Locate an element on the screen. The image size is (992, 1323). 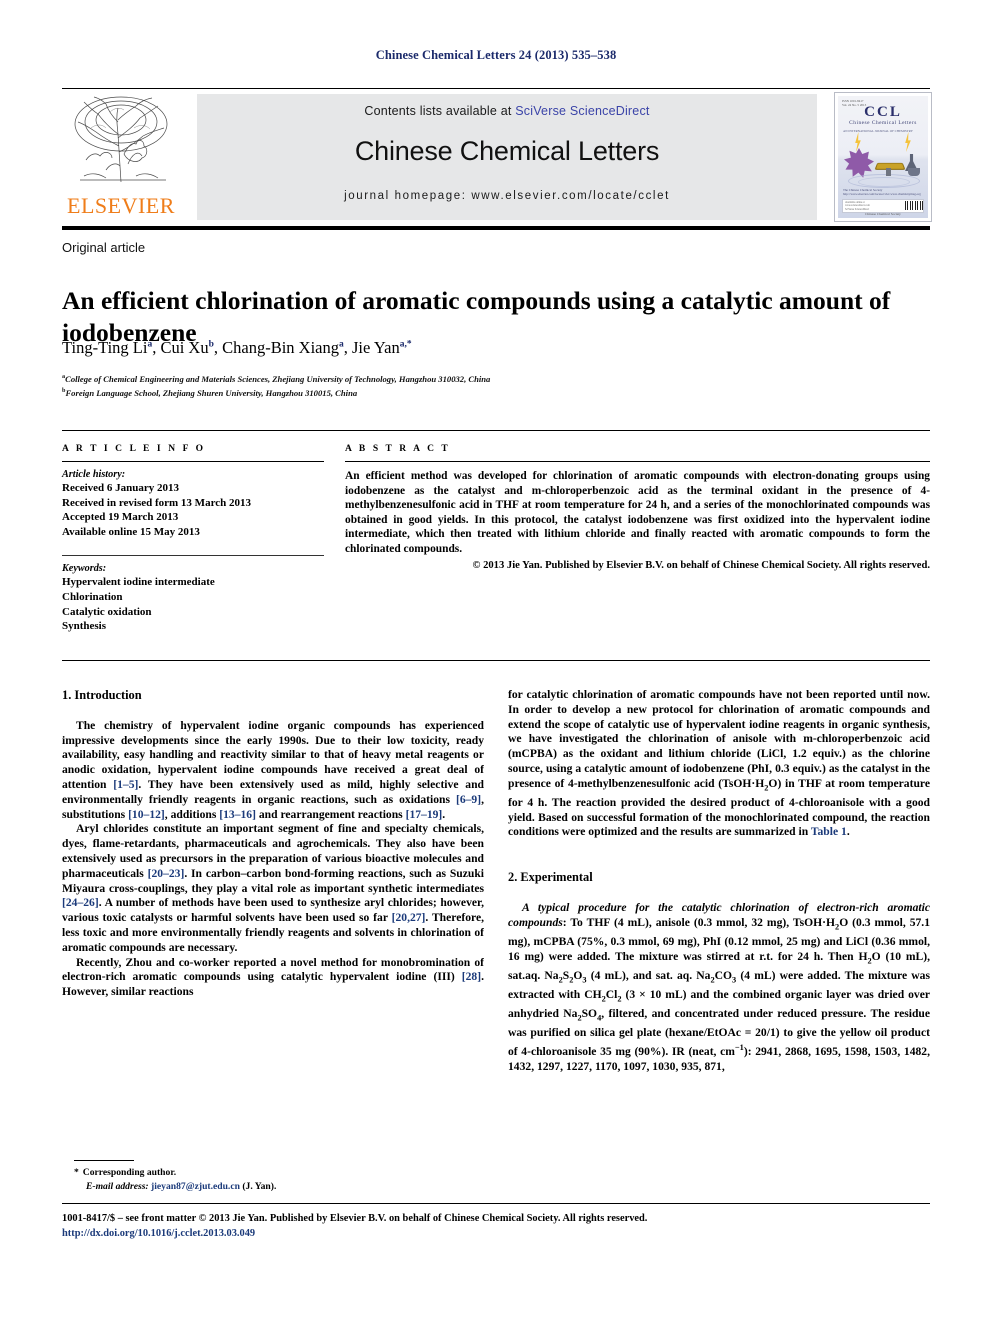
email-label: E-mail address: is located at coordinates (117, 1186).